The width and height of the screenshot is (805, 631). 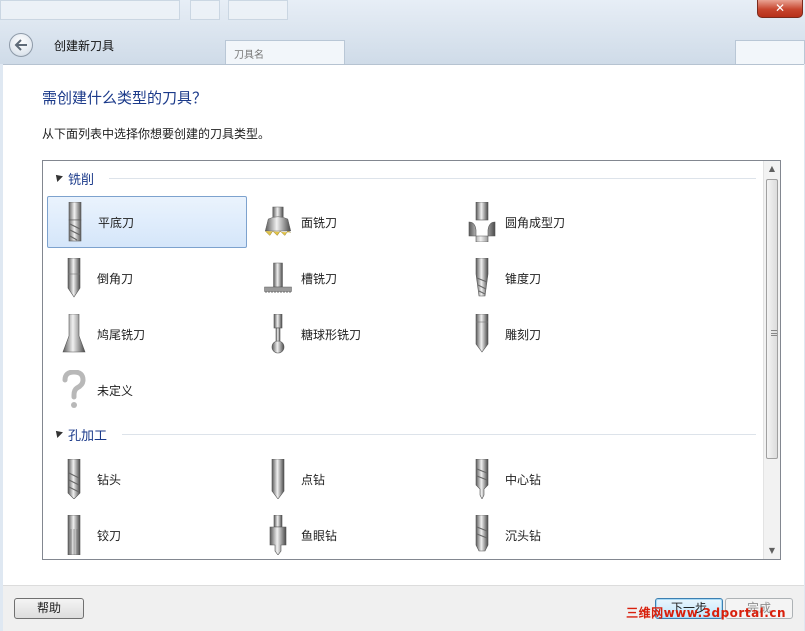 What do you see at coordinates (403, 608) in the screenshot?
I see `dialog-footer: 帮助 下一步 完成 三维网www.3dportal.cn` at bounding box center [403, 608].